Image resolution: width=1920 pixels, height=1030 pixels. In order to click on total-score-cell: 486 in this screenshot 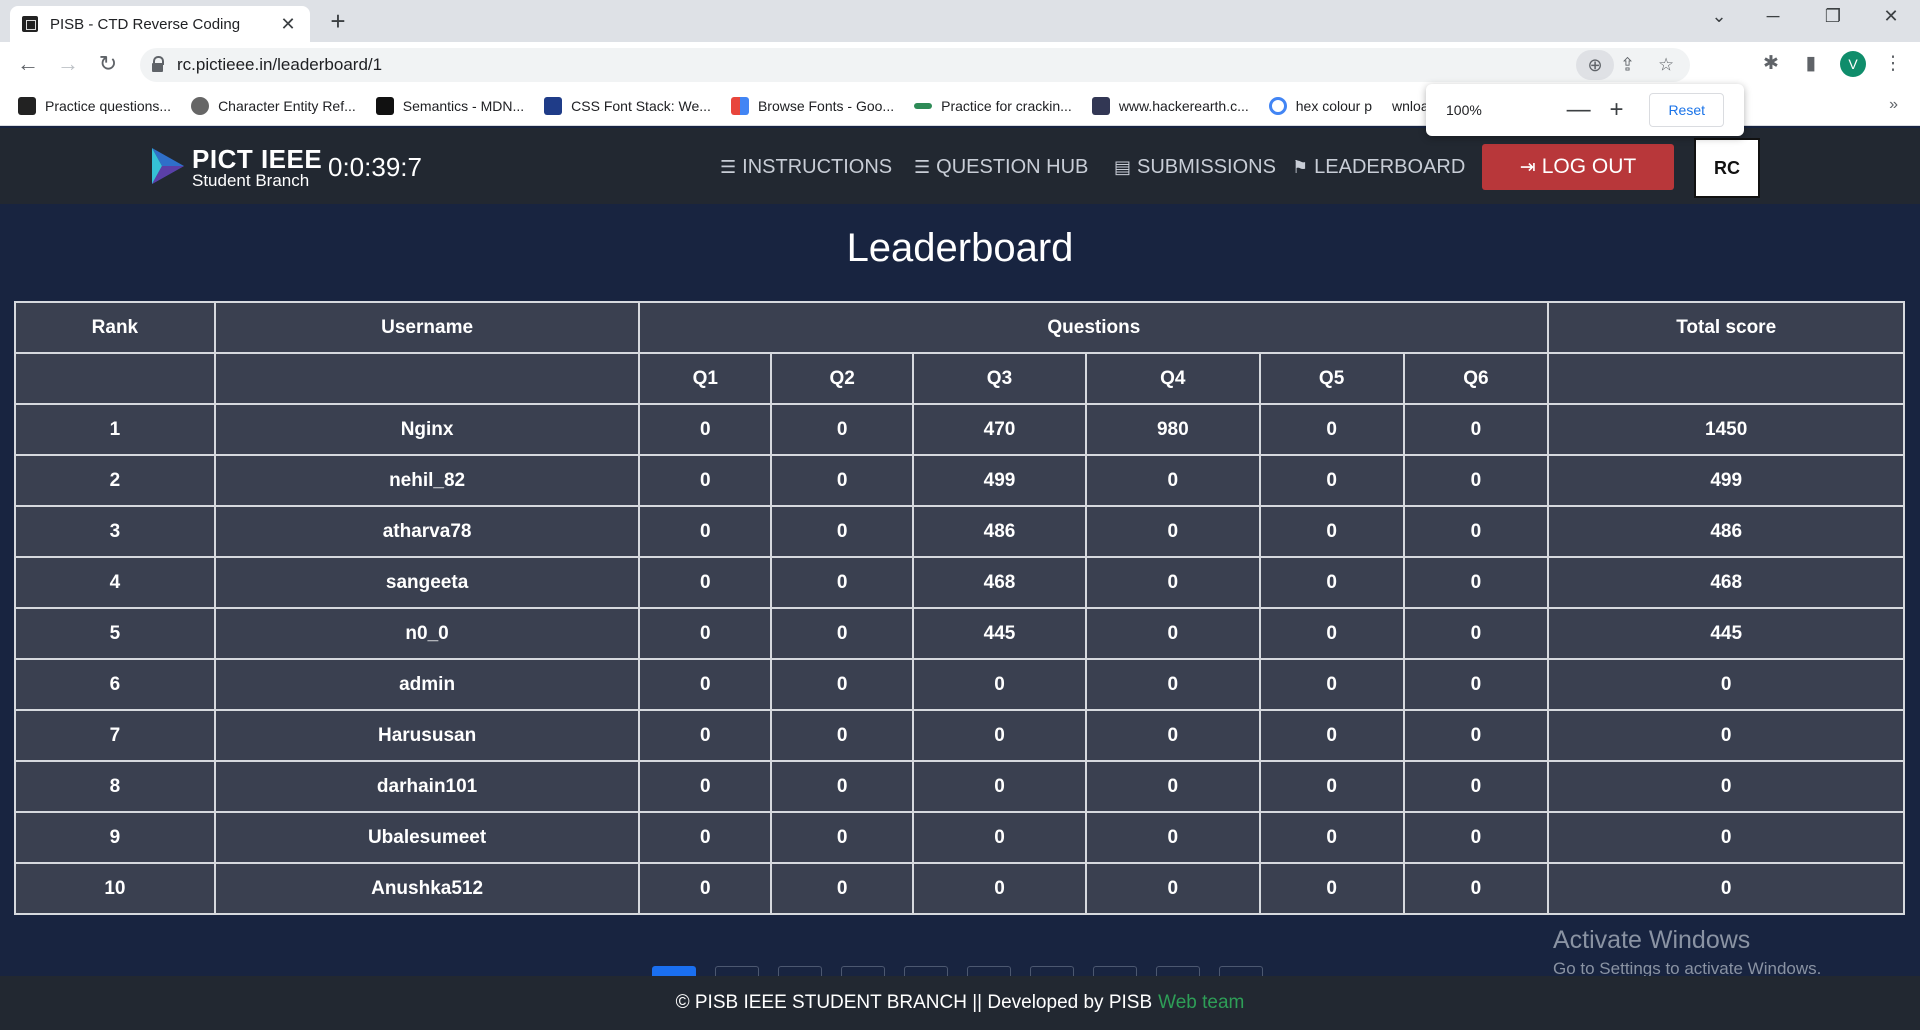, I will do `click(1726, 531)`.